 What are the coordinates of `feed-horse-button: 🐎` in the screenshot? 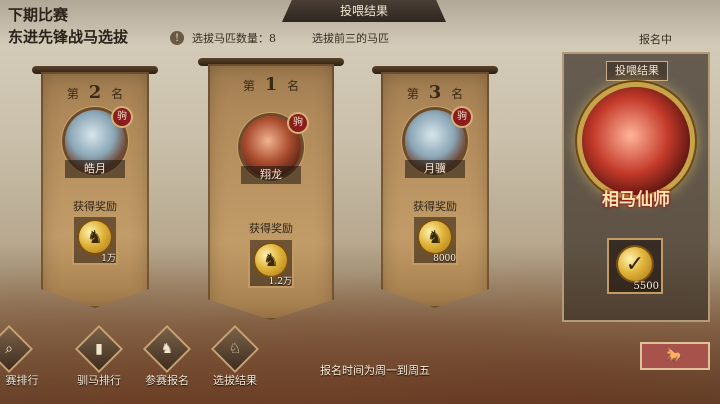 It's located at (675, 356).